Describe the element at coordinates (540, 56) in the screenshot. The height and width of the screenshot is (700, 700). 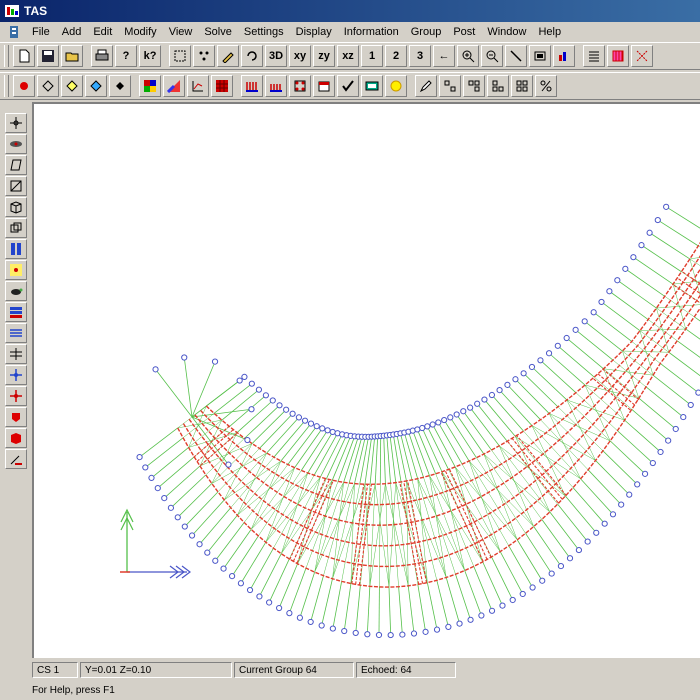
I see `fit-view-icon` at that location.